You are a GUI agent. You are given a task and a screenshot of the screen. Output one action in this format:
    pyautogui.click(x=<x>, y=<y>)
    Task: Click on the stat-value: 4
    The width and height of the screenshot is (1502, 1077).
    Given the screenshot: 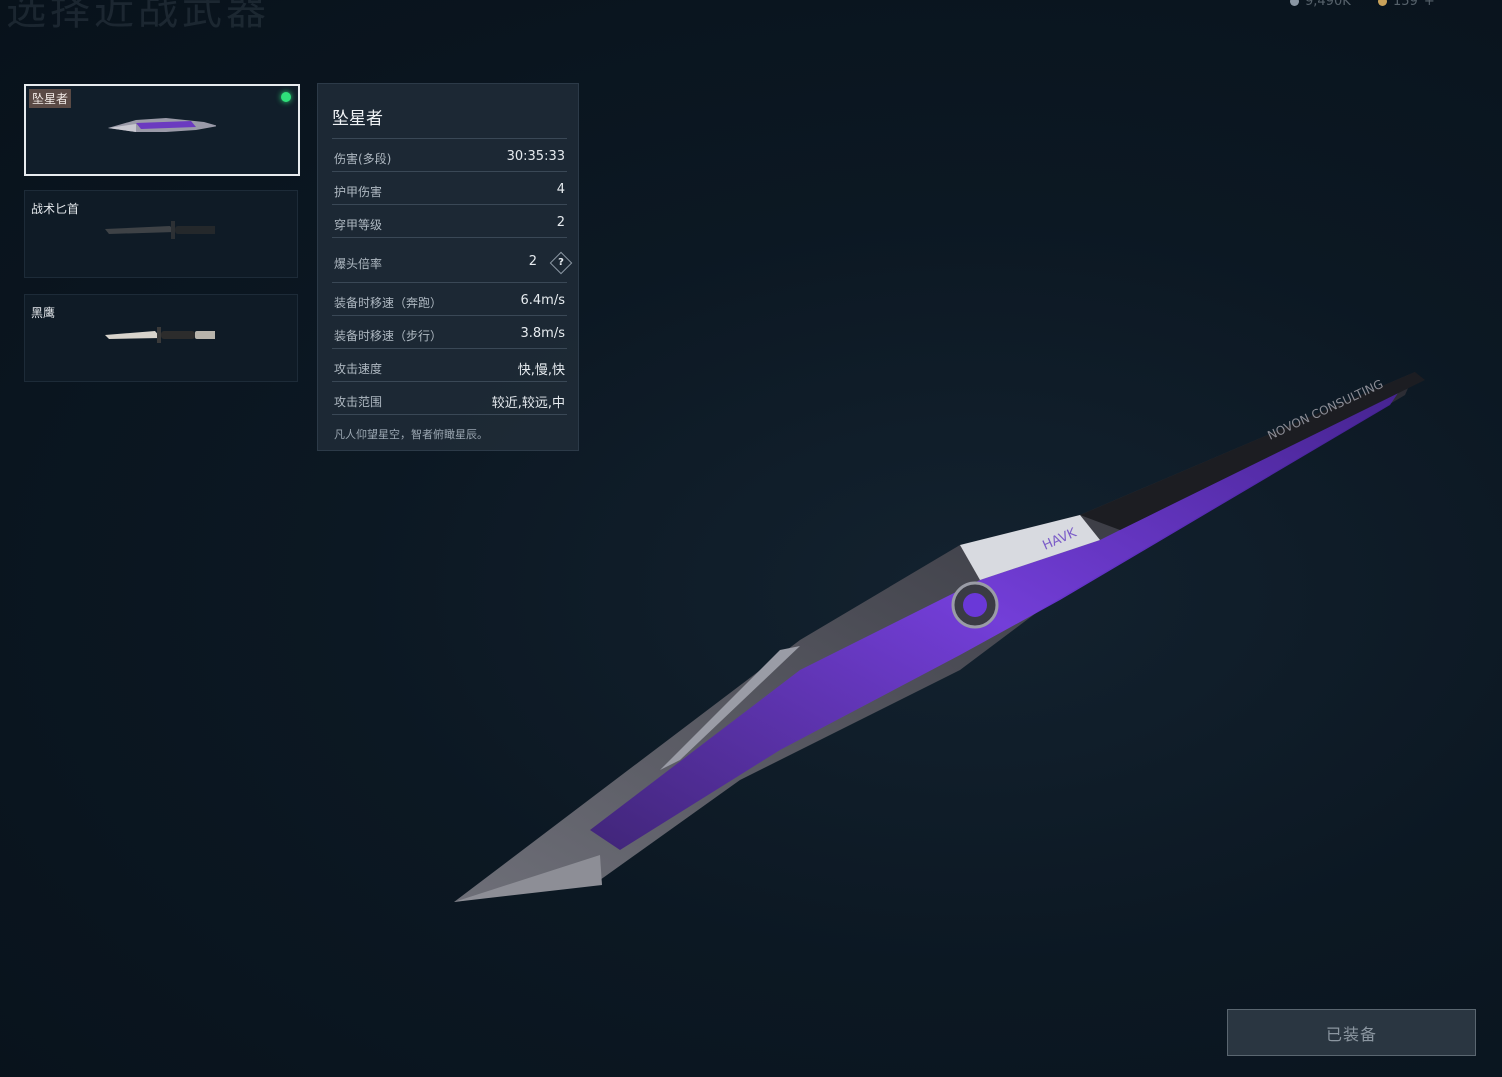 What is the action you would take?
    pyautogui.click(x=560, y=189)
    